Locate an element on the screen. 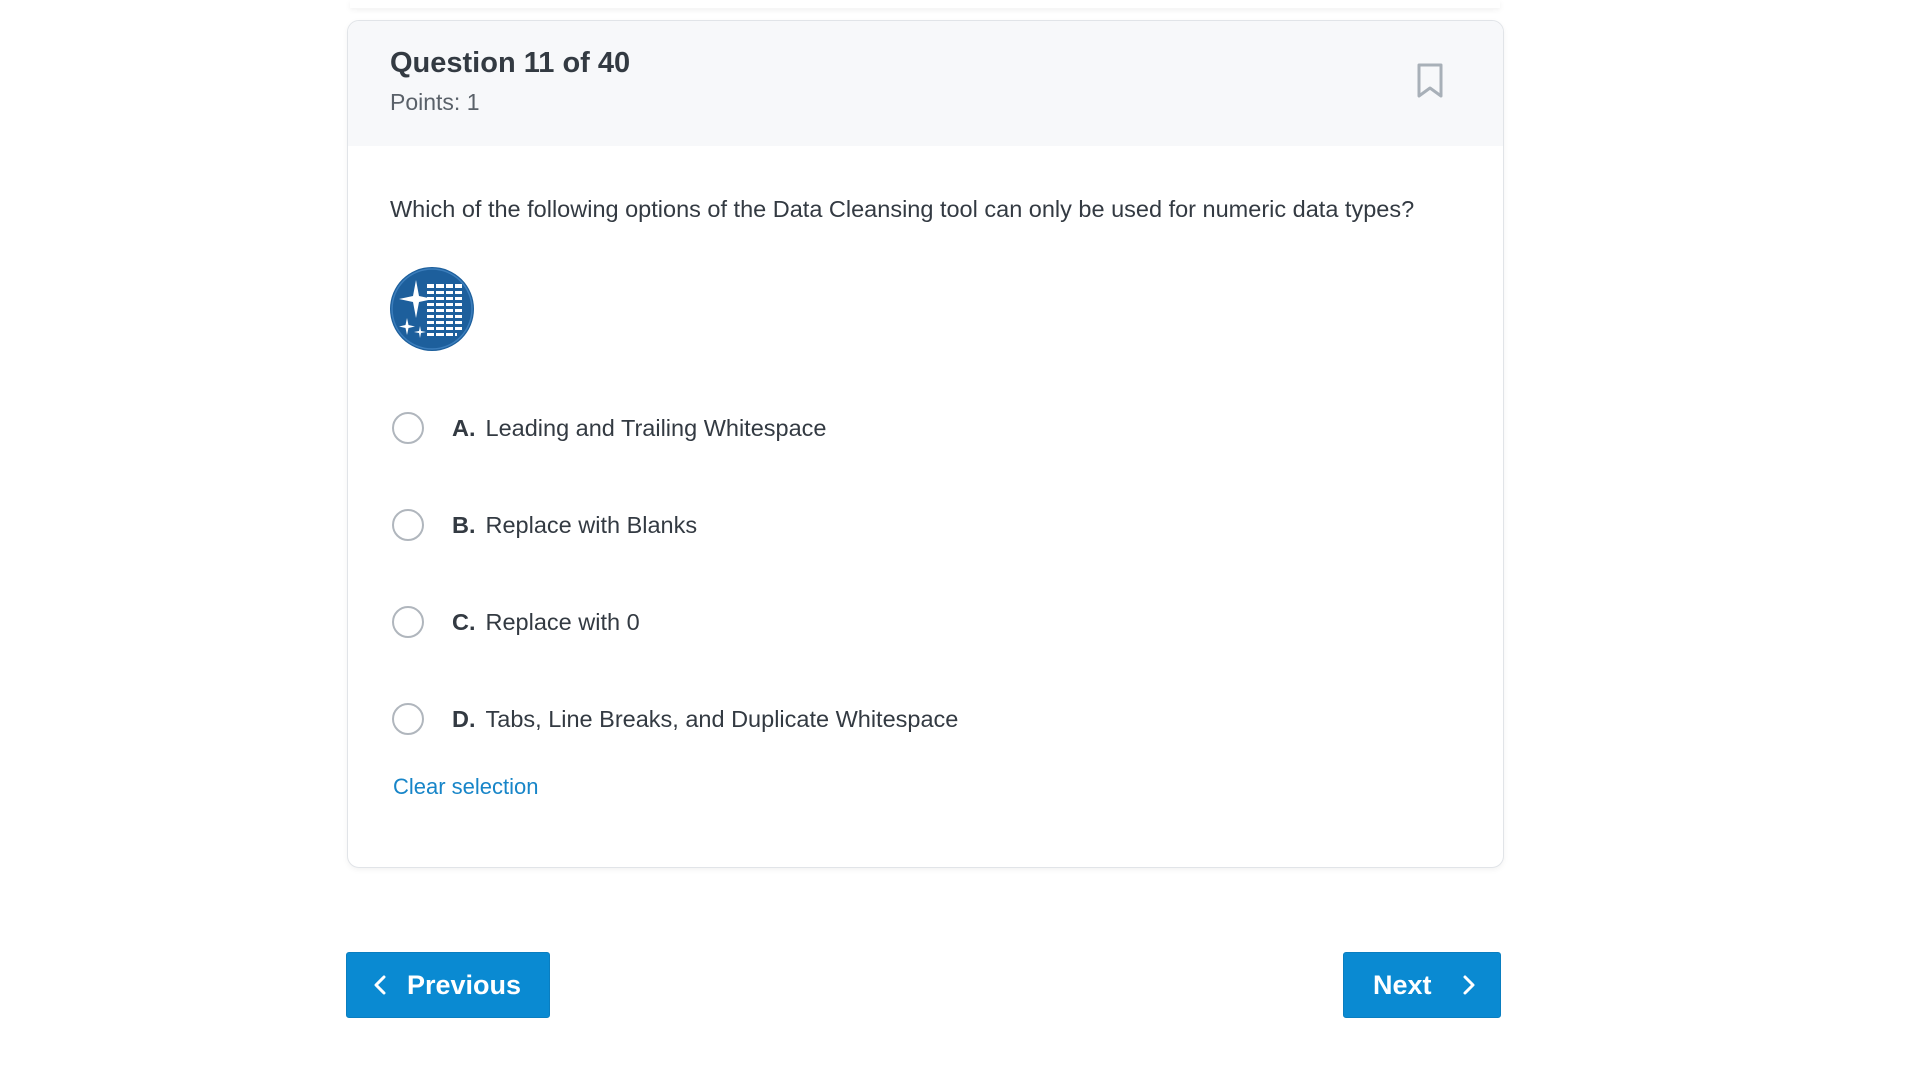 The image size is (1920, 1080). data-cleansing-tool-icon is located at coordinates (432, 309).